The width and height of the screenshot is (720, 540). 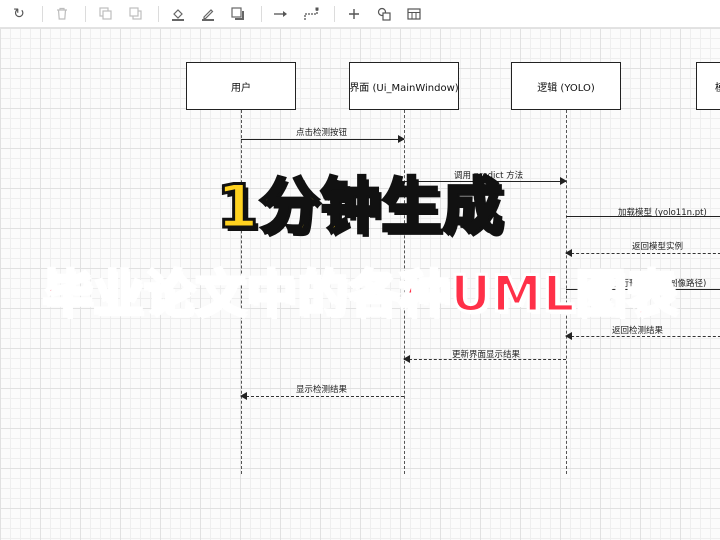 I want to click on message-label: 点击检测按钮, so click(x=322, y=133).